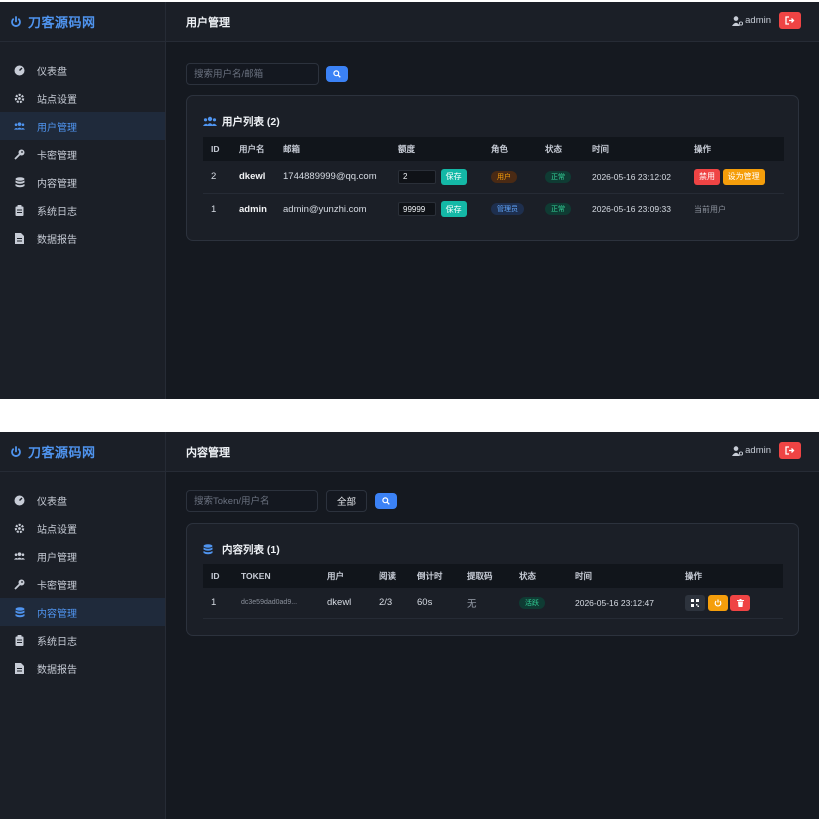  I want to click on sidebar: 刀客源码网 仪表盘 站点设置 用户管理 卡密管理 内容管理 系统日志 数据报告, so click(83, 200).